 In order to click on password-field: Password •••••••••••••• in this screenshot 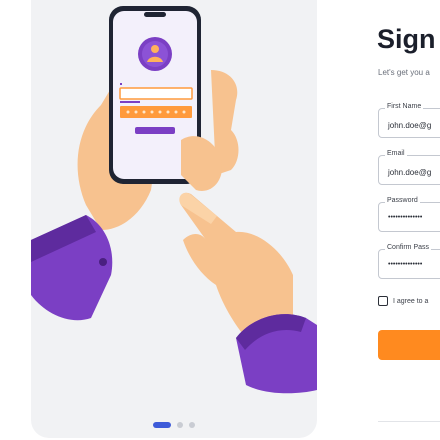, I will do `click(409, 214)`.